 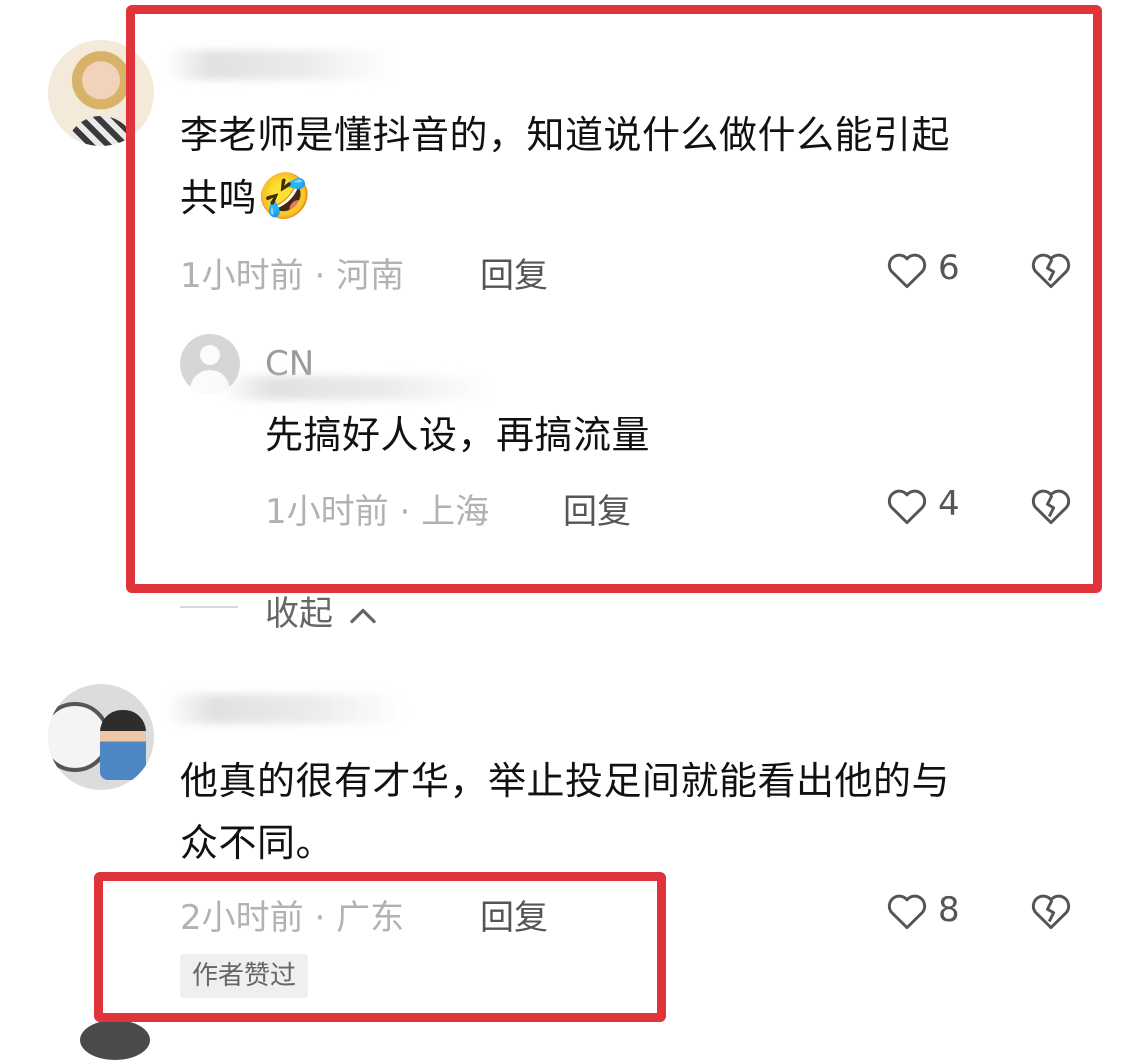 I want to click on reply-username-blurred, so click(x=355, y=388).